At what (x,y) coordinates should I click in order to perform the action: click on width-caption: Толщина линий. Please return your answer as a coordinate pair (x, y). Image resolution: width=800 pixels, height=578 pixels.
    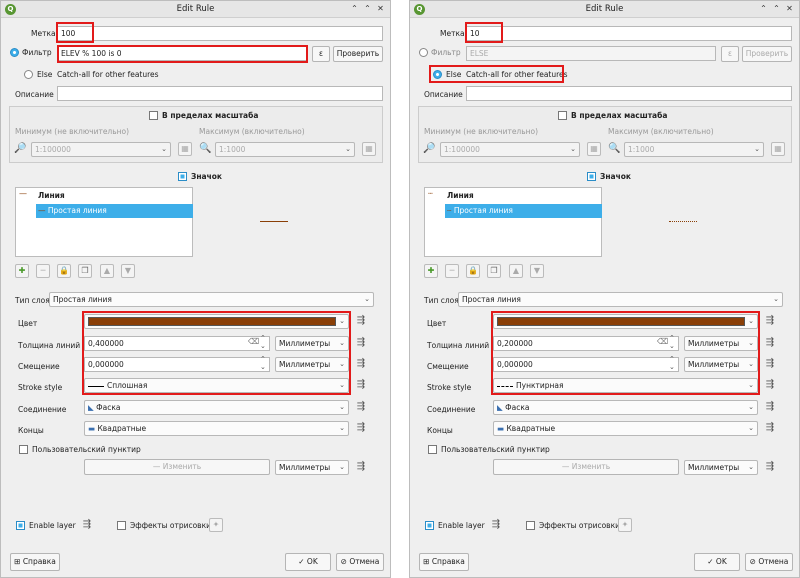
    Looking at the image, I should click on (458, 345).